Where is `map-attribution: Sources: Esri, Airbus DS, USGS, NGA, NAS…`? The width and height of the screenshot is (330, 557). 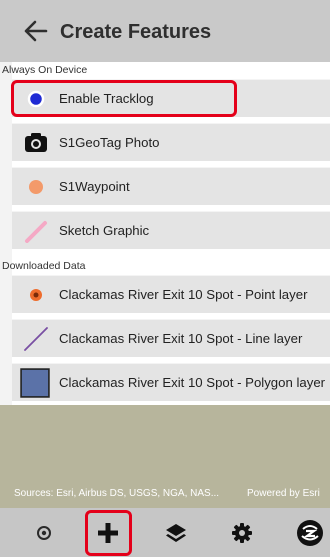 map-attribution: Sources: Esri, Airbus DS, USGS, NGA, NAS… is located at coordinates (117, 493).